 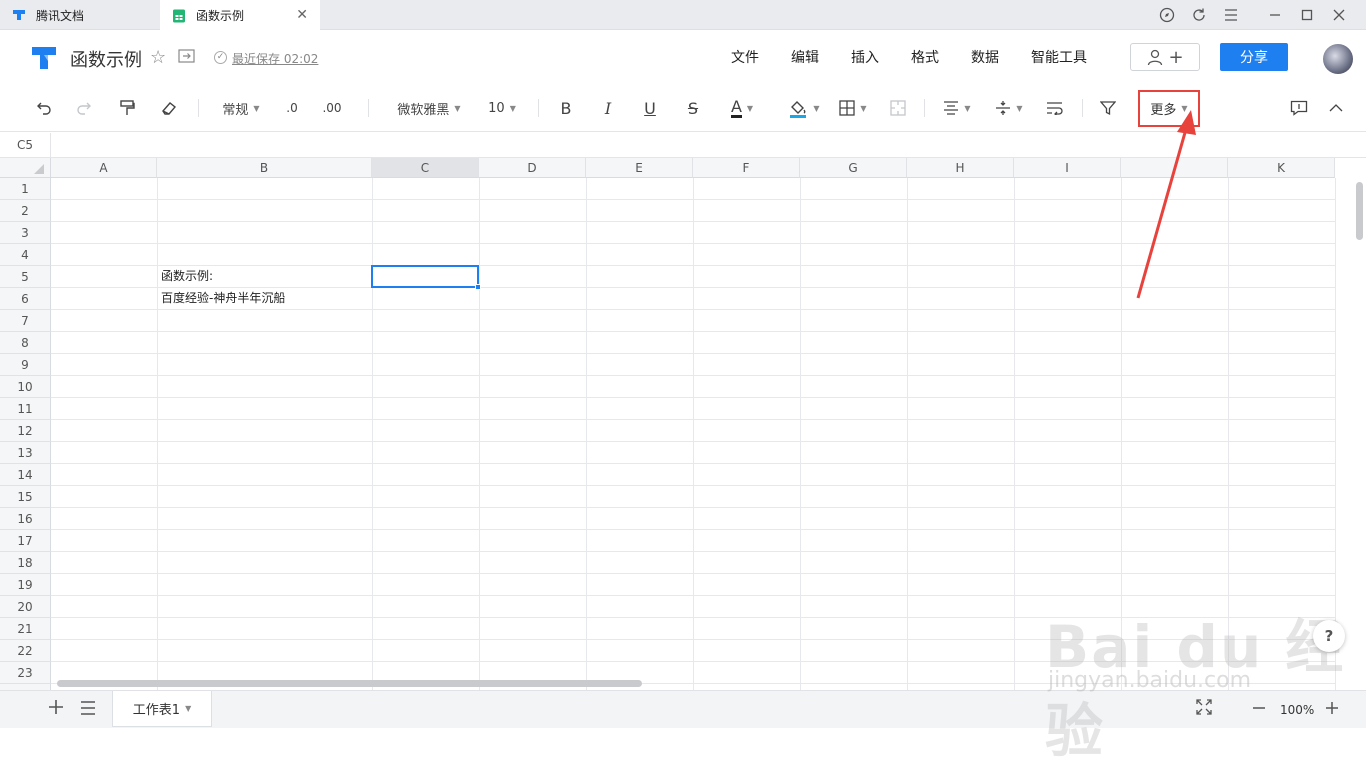 What do you see at coordinates (496, 108) in the screenshot?
I see `font-size-value: 10` at bounding box center [496, 108].